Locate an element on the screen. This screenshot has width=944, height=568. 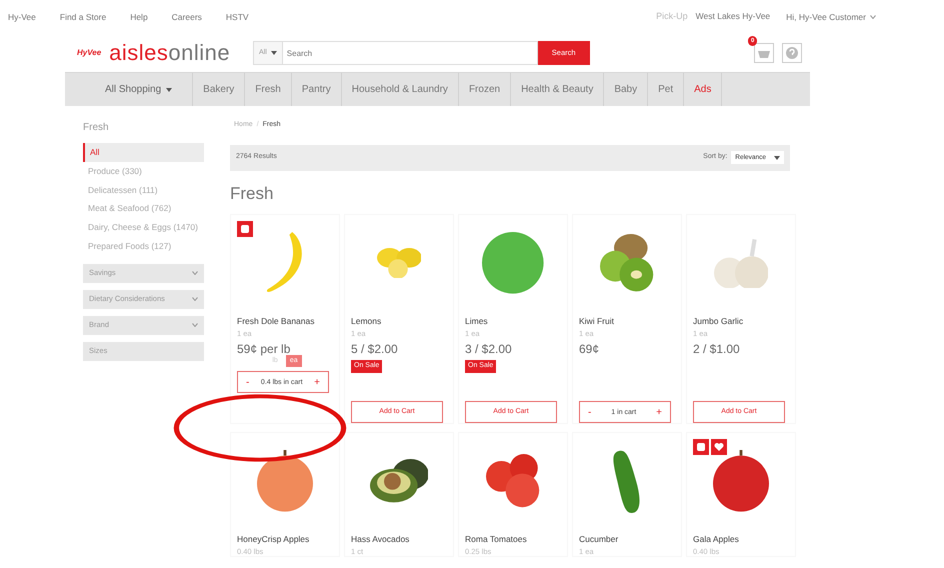
kiwi-drawing is located at coordinates (627, 263).